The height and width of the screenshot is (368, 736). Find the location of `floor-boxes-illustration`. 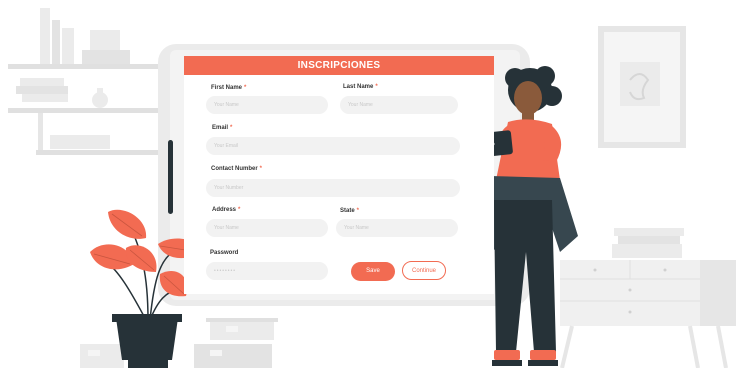

floor-boxes-illustration is located at coordinates (179, 343).